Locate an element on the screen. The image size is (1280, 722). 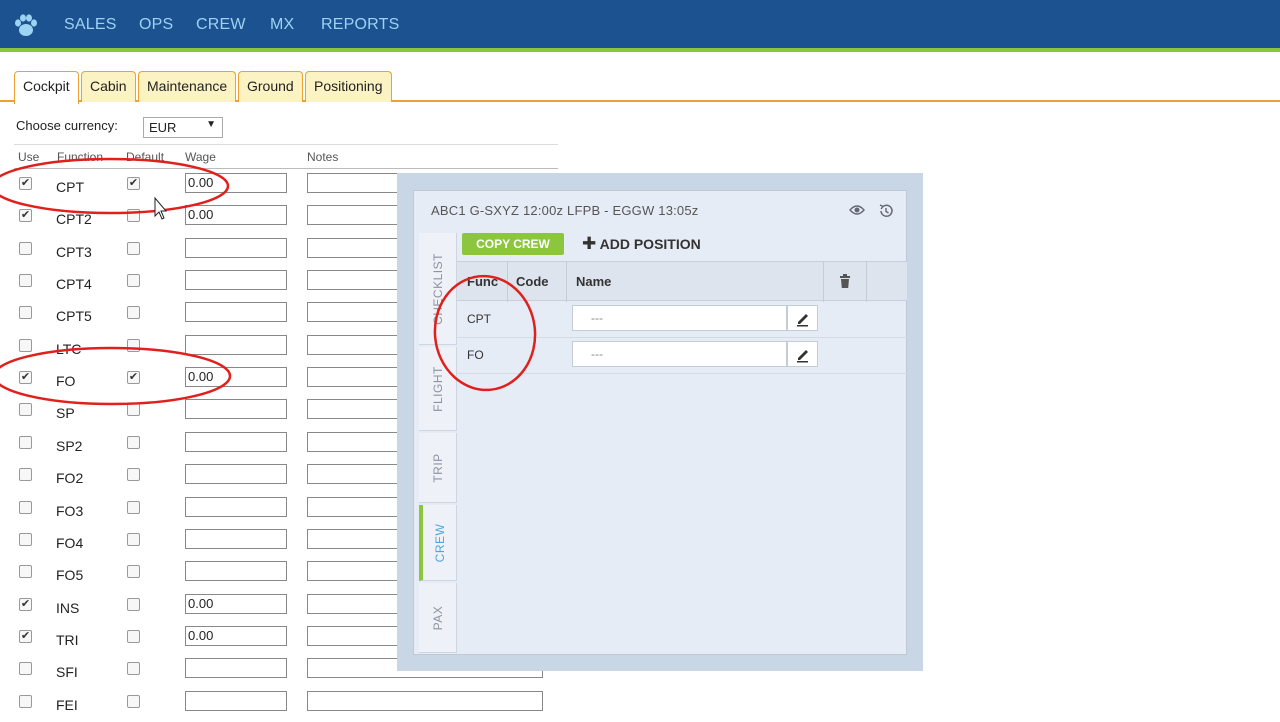
side-tab-trip: TRIP is located at coordinates (438, 468).